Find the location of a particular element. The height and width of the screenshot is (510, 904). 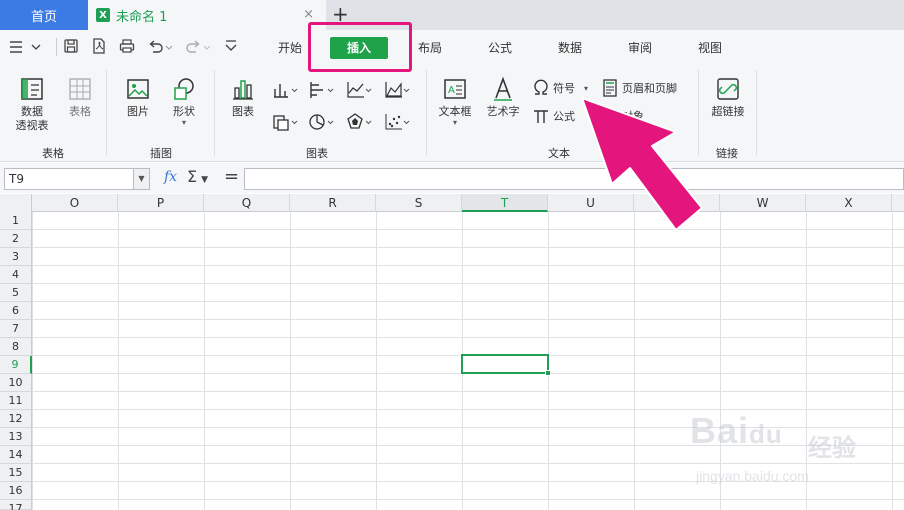

document-name: 未命名 1 is located at coordinates (142, 17).